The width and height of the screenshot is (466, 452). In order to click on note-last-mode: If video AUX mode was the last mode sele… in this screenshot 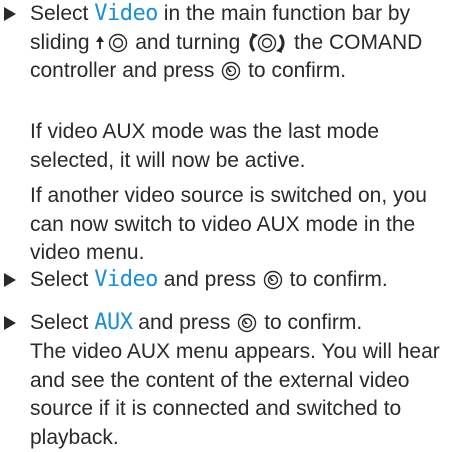, I will do `click(205, 146)`.